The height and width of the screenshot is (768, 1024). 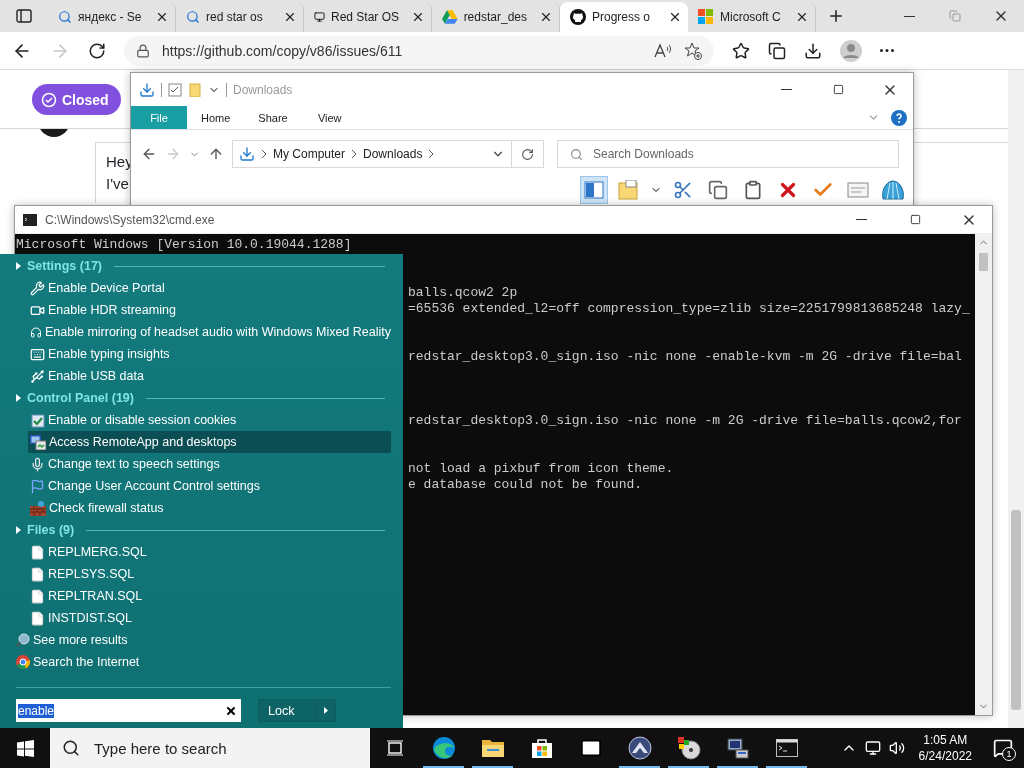 I want to click on search-result-item: Check firewall status, so click(x=209, y=508).